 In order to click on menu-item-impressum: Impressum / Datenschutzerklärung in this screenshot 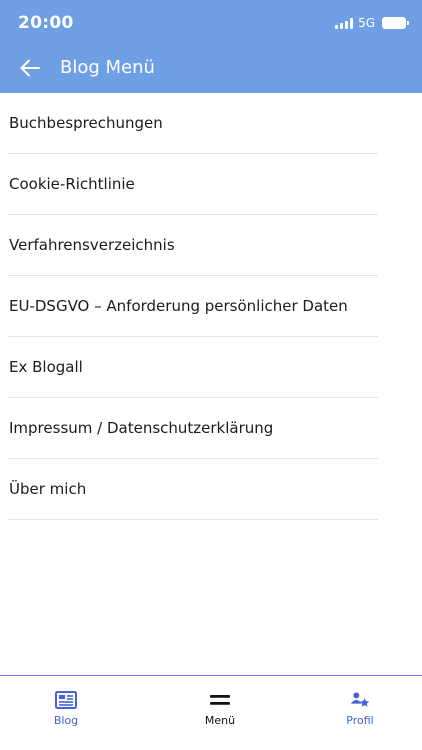, I will do `click(193, 428)`.